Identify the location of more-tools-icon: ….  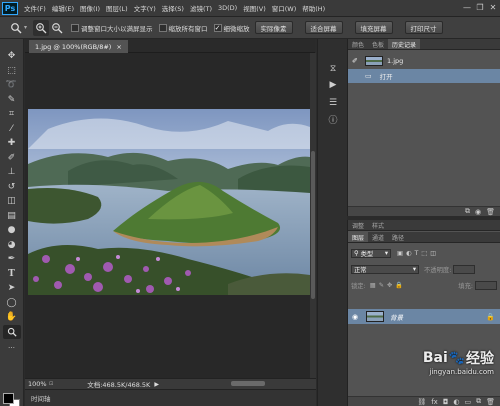
(12, 346).